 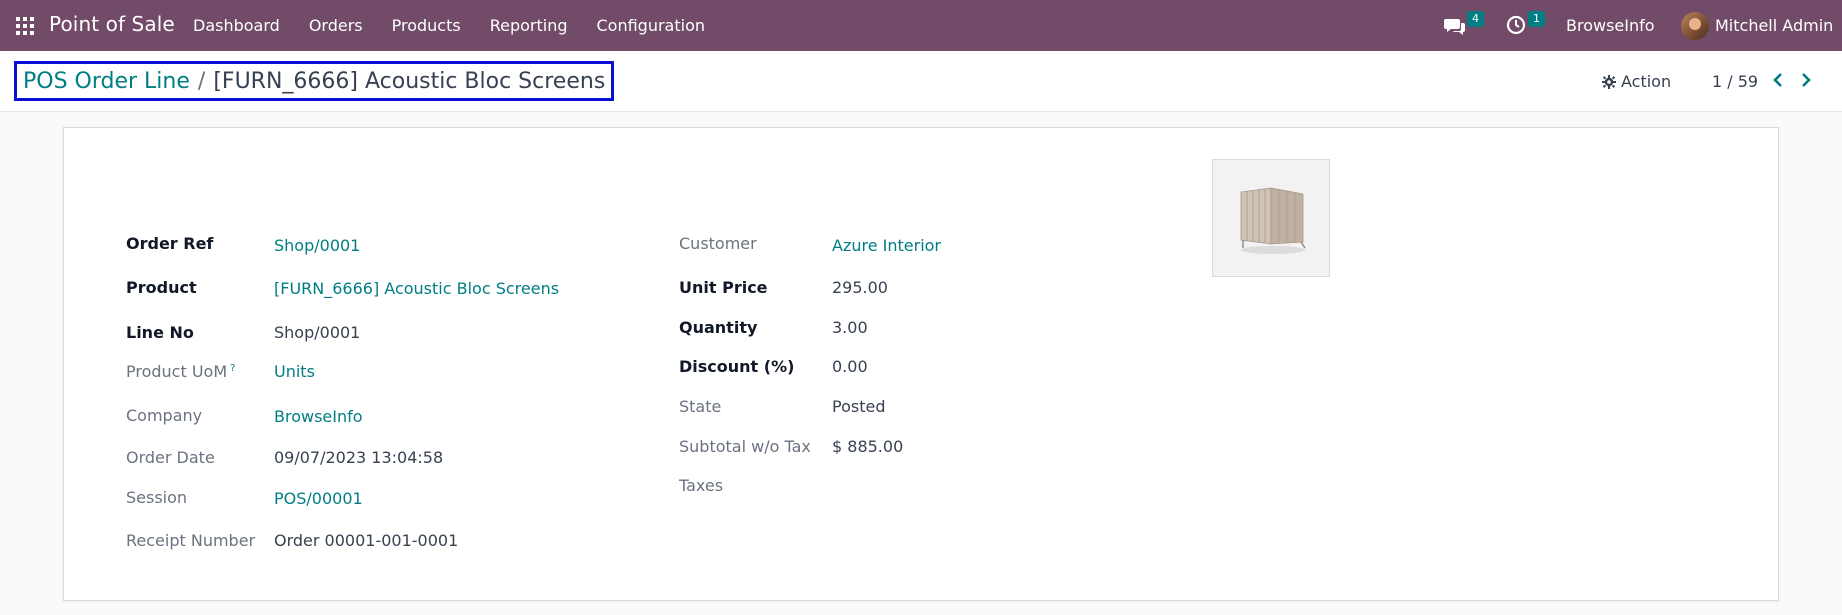 I want to click on menu-item-products: Products, so click(x=426, y=25).